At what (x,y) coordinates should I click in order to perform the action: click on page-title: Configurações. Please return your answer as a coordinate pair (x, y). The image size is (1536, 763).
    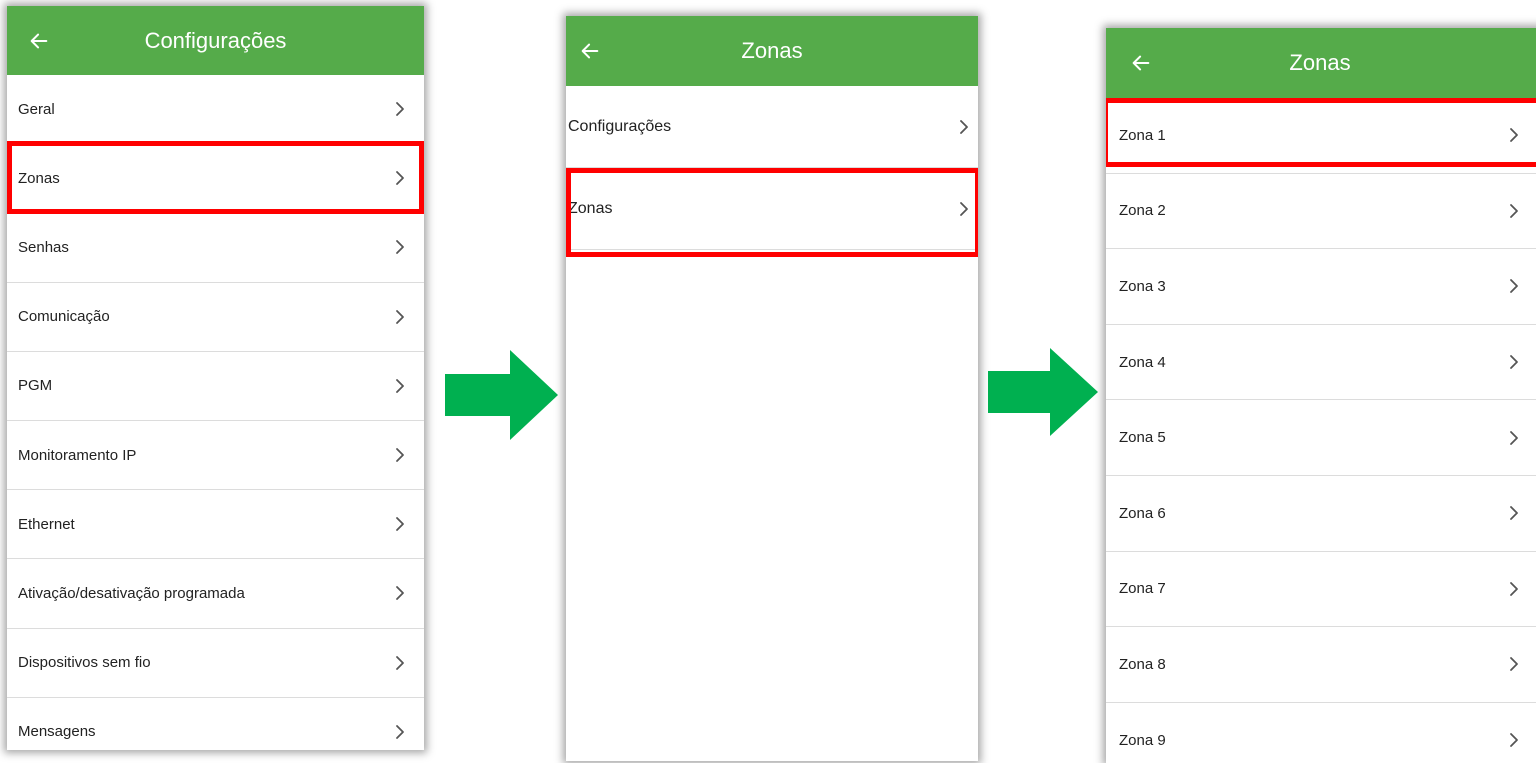
    Looking at the image, I should click on (215, 40).